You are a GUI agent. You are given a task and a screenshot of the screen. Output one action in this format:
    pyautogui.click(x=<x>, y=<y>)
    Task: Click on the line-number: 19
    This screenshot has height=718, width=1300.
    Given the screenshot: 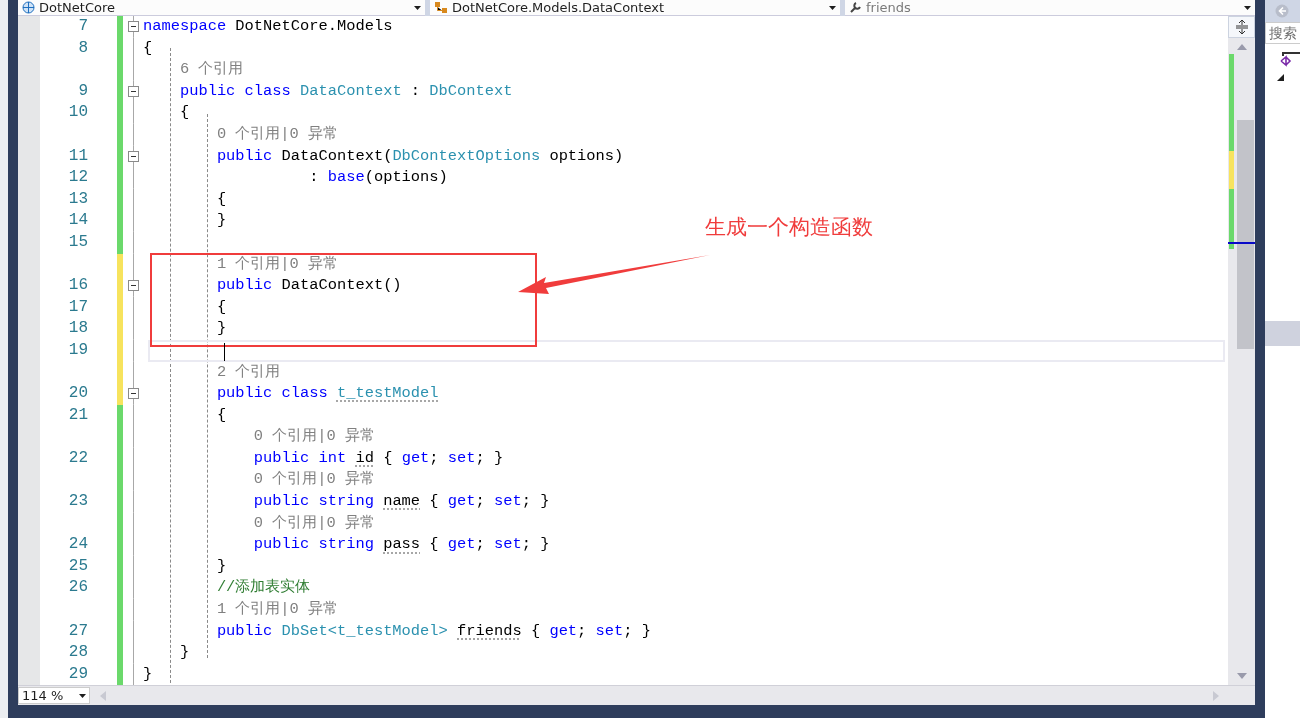 What is the action you would take?
    pyautogui.click(x=78, y=349)
    